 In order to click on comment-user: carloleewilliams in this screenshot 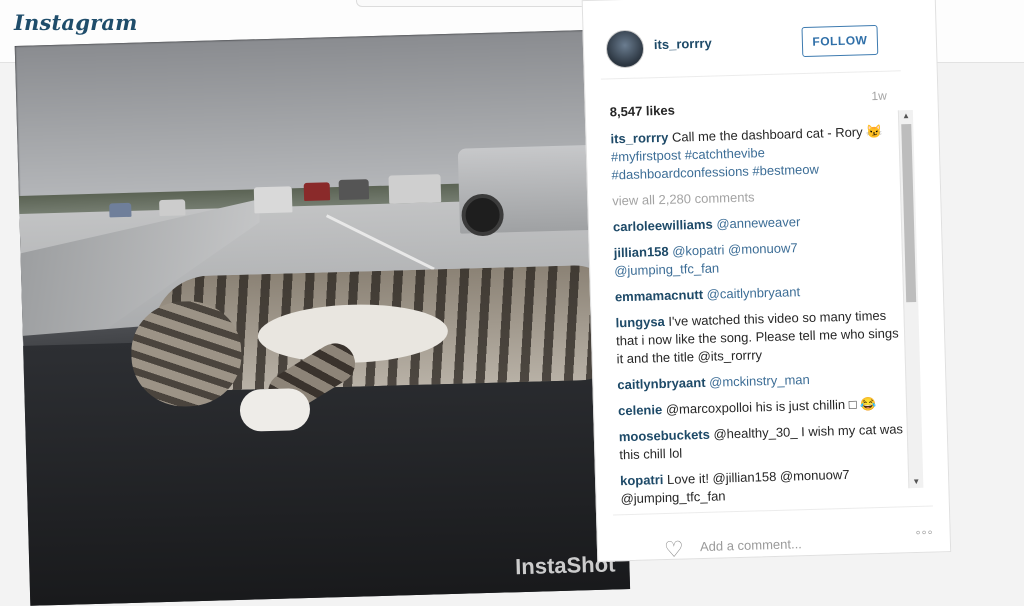, I will do `click(663, 226)`.